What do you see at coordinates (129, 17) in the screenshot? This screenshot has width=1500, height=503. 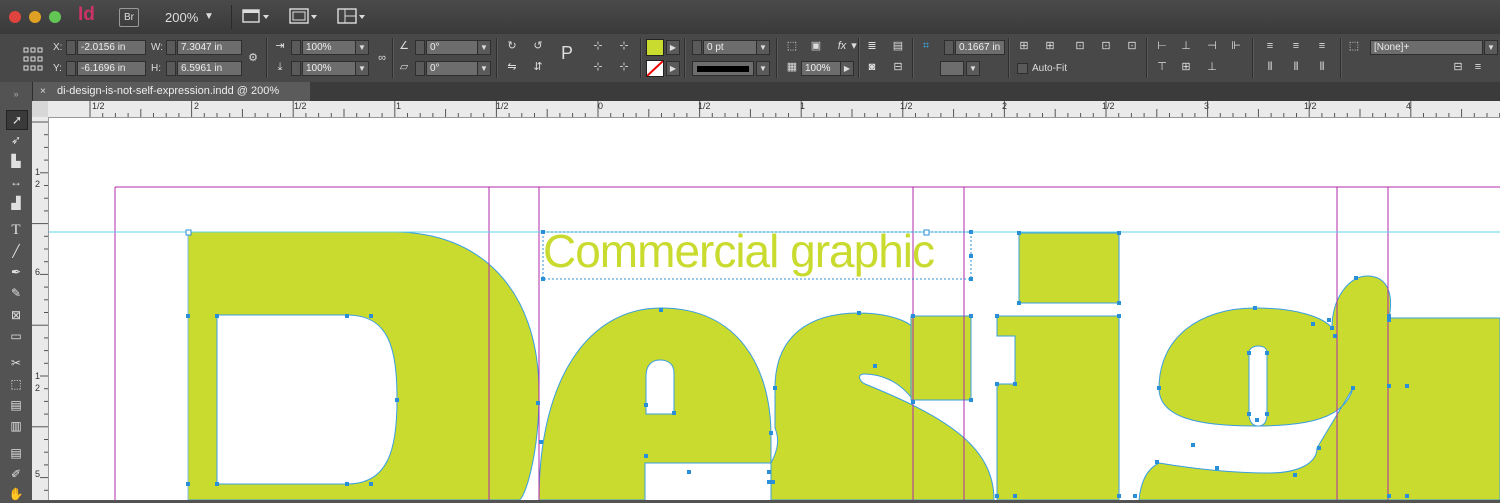 I see `bridge-button: Br` at bounding box center [129, 17].